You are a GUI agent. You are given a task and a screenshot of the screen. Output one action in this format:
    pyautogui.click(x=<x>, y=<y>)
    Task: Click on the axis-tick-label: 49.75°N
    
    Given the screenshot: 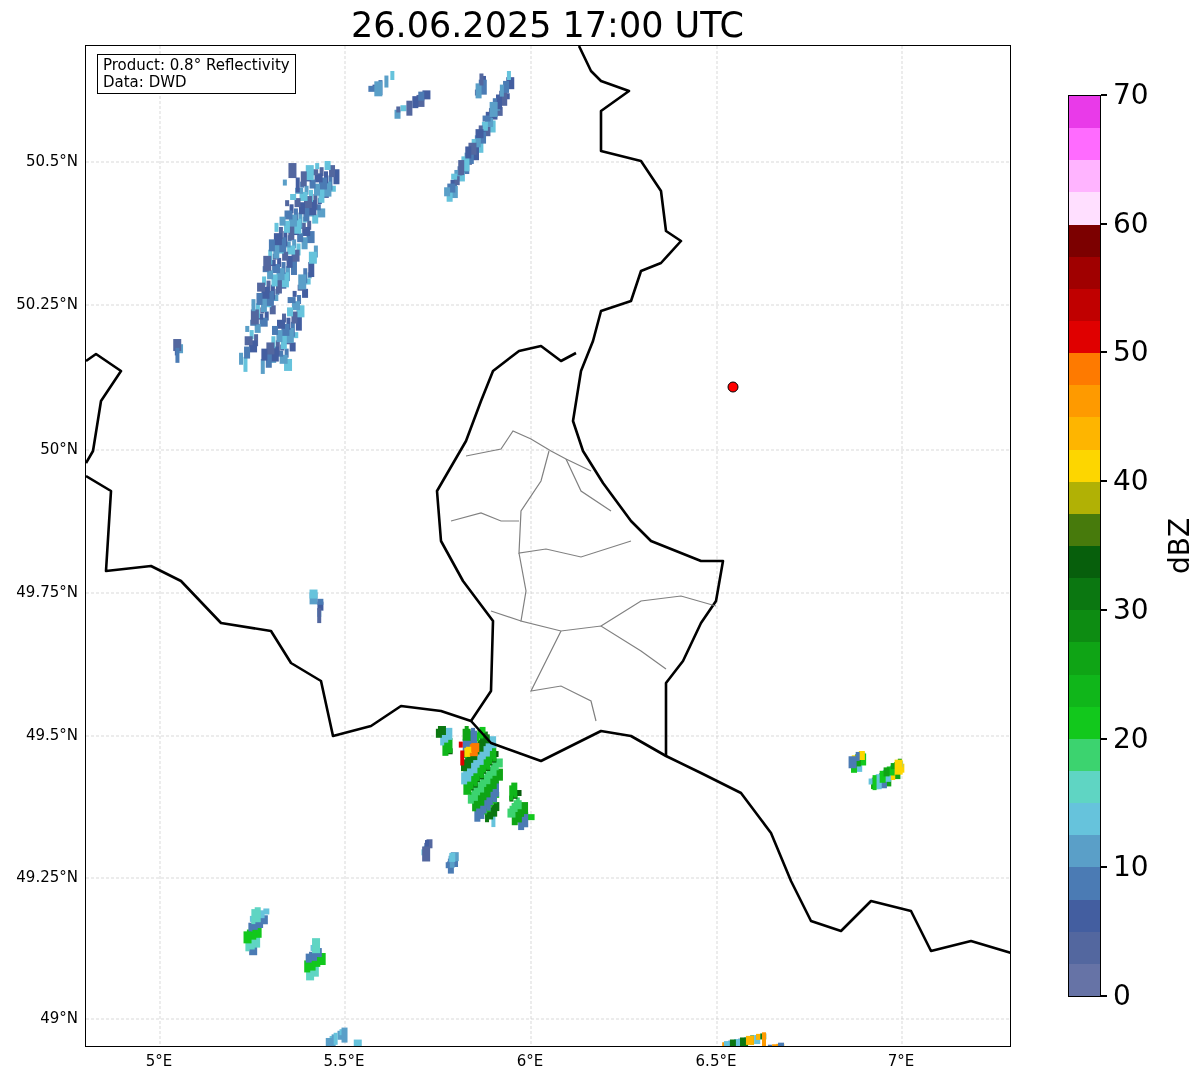 What is the action you would take?
    pyautogui.click(x=47, y=592)
    